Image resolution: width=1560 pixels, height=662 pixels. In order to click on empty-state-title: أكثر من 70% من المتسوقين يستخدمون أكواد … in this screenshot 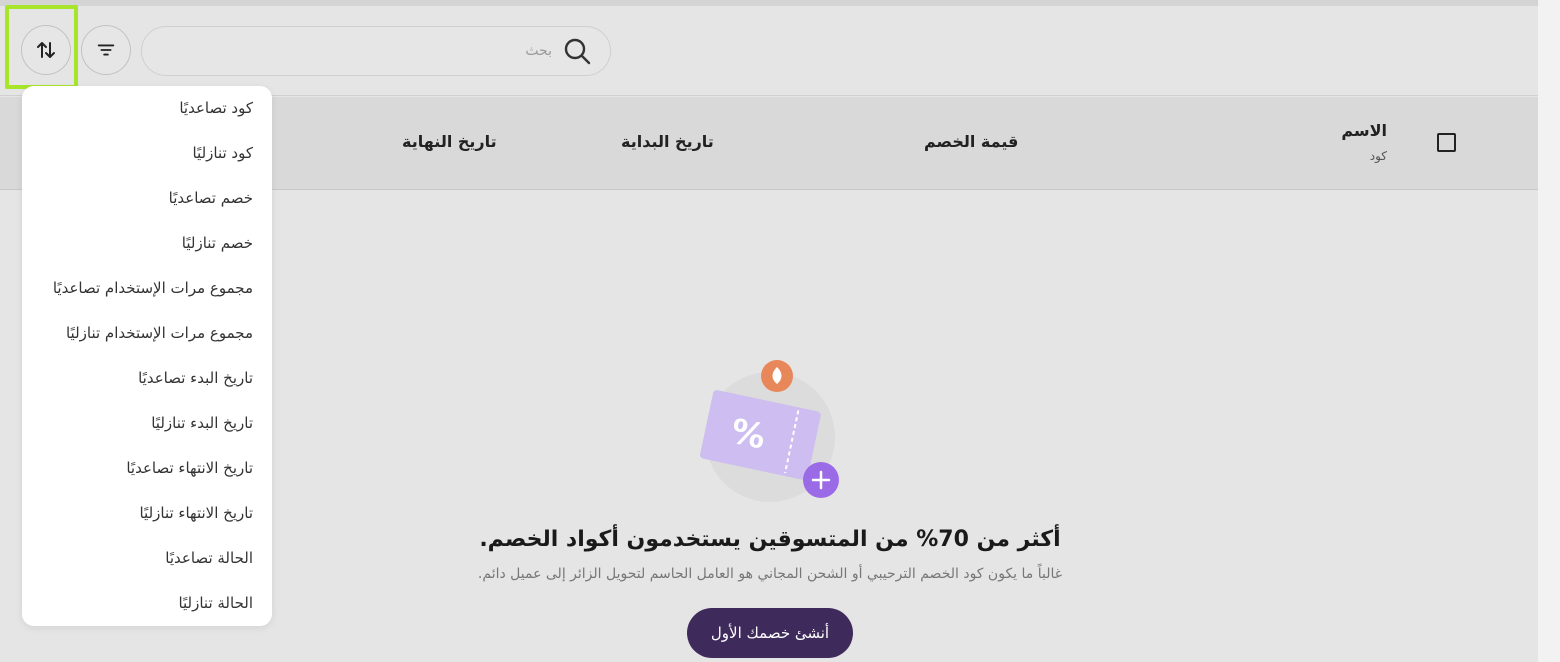, I will do `click(770, 539)`.